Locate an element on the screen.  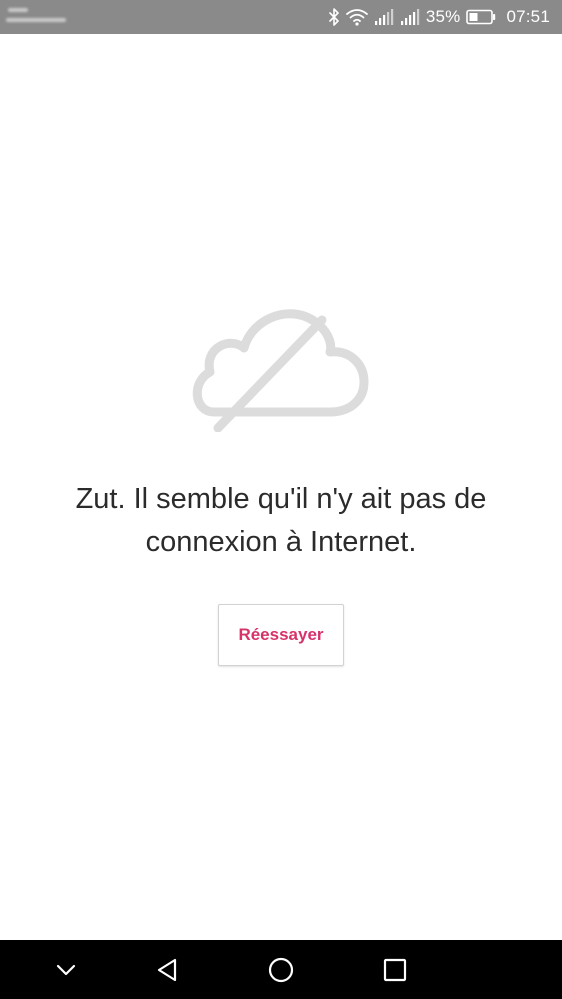
notification-icons-blurred is located at coordinates (38, 17).